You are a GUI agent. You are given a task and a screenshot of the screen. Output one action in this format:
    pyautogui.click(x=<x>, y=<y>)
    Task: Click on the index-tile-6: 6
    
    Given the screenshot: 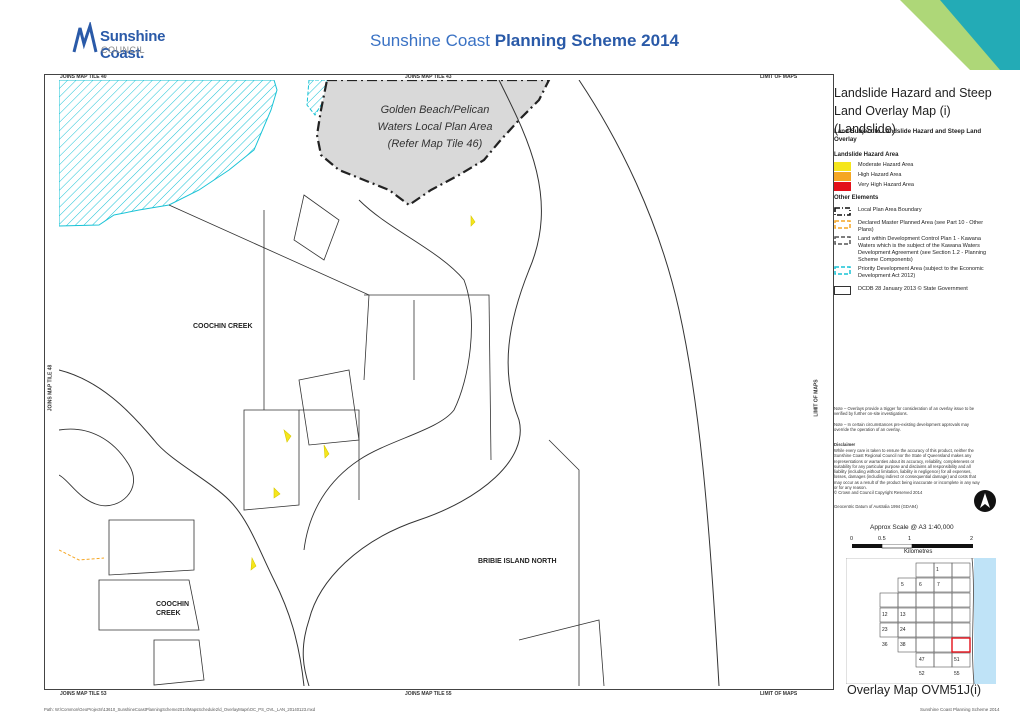 What is the action you would take?
    pyautogui.click(x=920, y=585)
    